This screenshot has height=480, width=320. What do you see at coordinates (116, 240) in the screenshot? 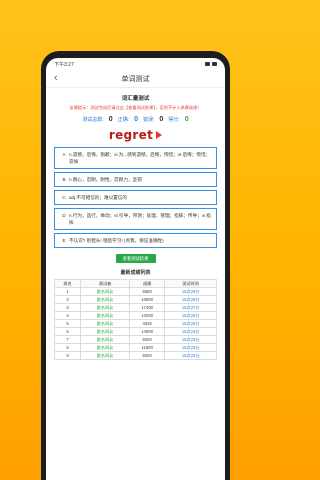
I see `option-text: 不认识? 别担头! 稍后学习! (点我，保证准确性)` at bounding box center [116, 240].